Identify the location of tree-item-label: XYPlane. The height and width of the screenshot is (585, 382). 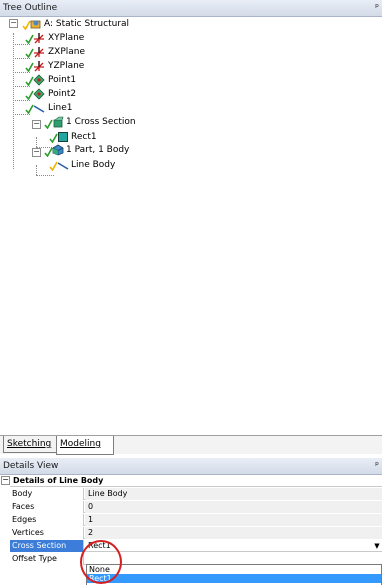
(66, 38).